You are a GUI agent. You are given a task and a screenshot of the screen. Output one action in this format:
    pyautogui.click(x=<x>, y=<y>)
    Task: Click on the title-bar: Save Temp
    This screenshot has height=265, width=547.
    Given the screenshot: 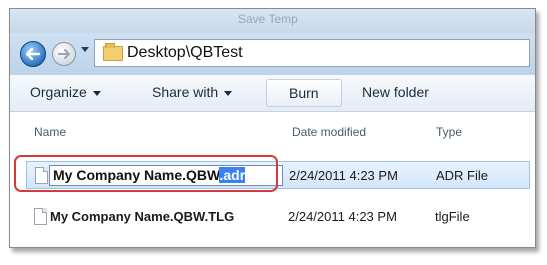 What is the action you would take?
    pyautogui.click(x=272, y=21)
    